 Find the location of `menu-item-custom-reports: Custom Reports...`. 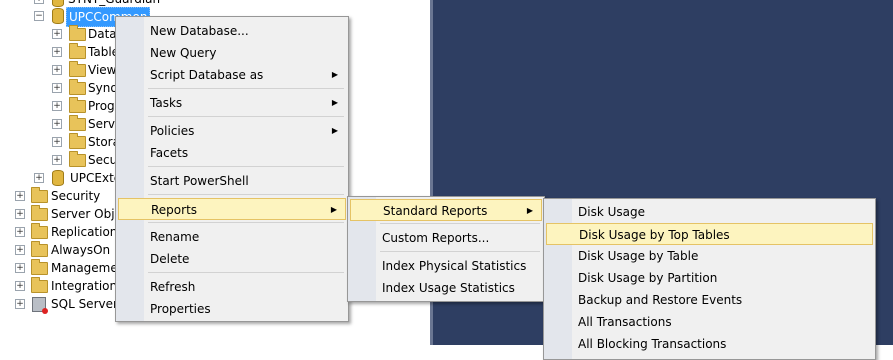

menu-item-custom-reports: Custom Reports... is located at coordinates (446, 238).